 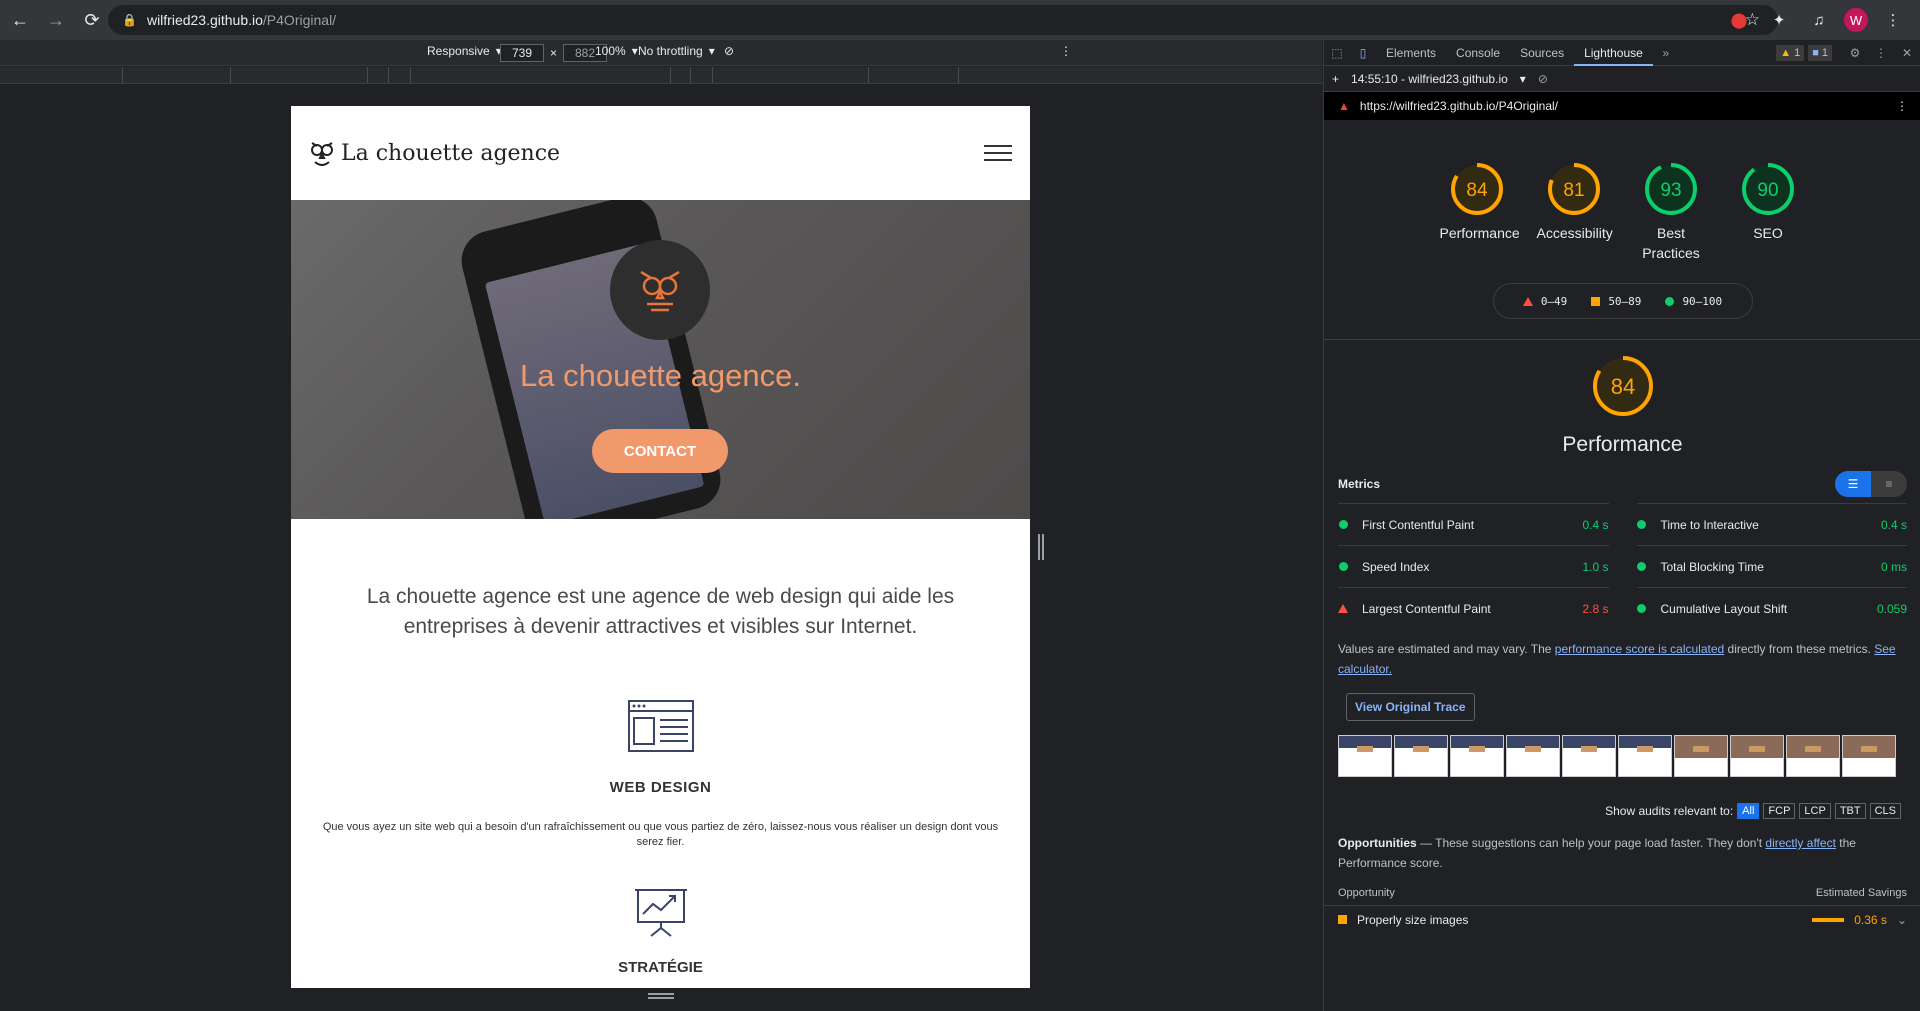 What do you see at coordinates (1856, 20) in the screenshot?
I see `profile-avatar: W` at bounding box center [1856, 20].